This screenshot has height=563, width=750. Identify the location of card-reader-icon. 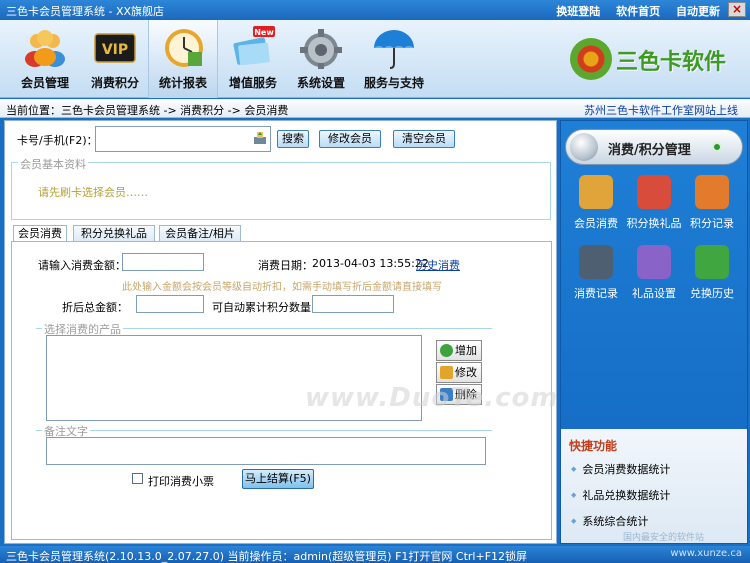
(260, 138).